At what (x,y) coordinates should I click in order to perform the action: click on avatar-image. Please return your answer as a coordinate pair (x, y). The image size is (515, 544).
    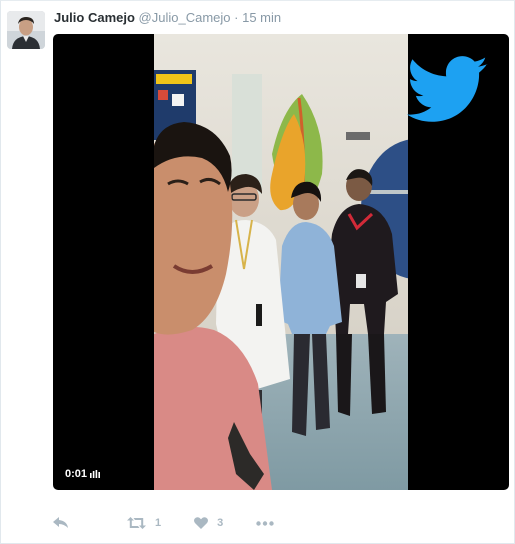
    Looking at the image, I should click on (26, 30).